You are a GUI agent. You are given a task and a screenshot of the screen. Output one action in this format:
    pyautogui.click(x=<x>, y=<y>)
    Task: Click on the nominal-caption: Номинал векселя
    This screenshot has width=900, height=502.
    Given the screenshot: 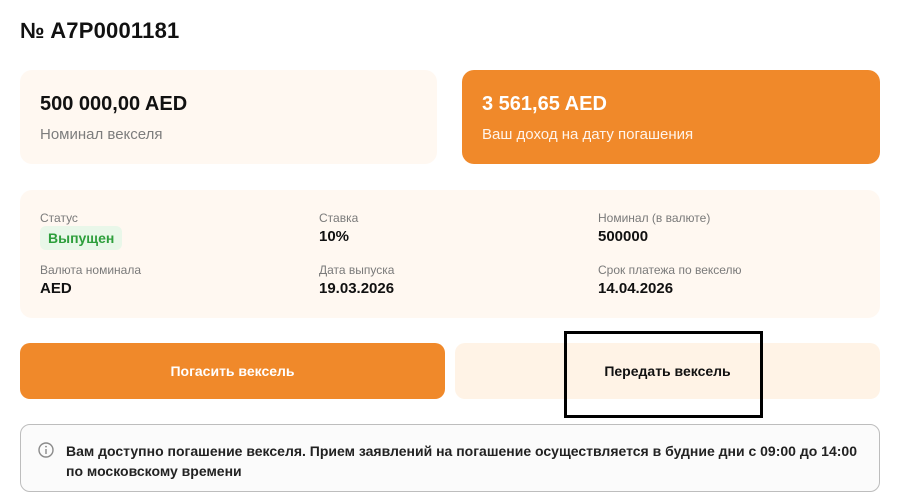 What is the action you would take?
    pyautogui.click(x=101, y=134)
    